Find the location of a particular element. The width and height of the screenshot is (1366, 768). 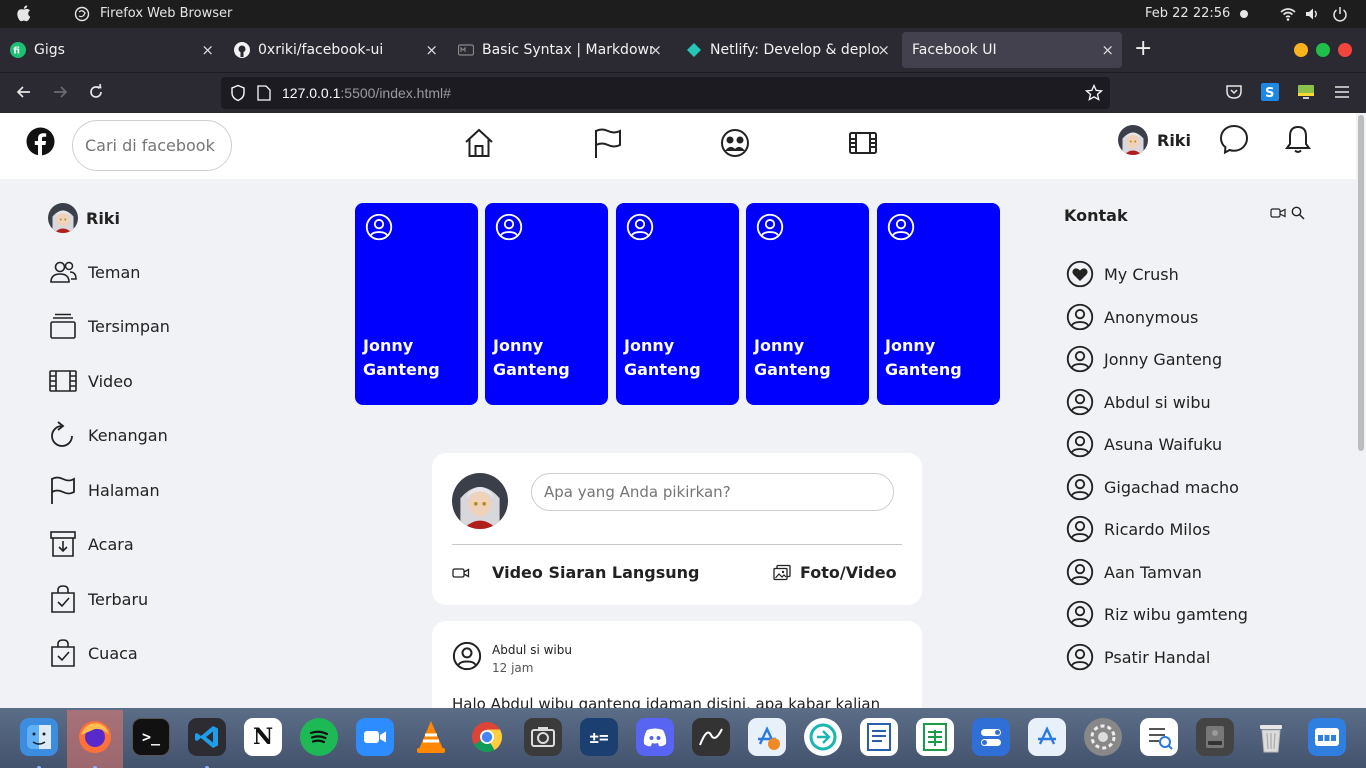

wifi-icon is located at coordinates (1288, 14).